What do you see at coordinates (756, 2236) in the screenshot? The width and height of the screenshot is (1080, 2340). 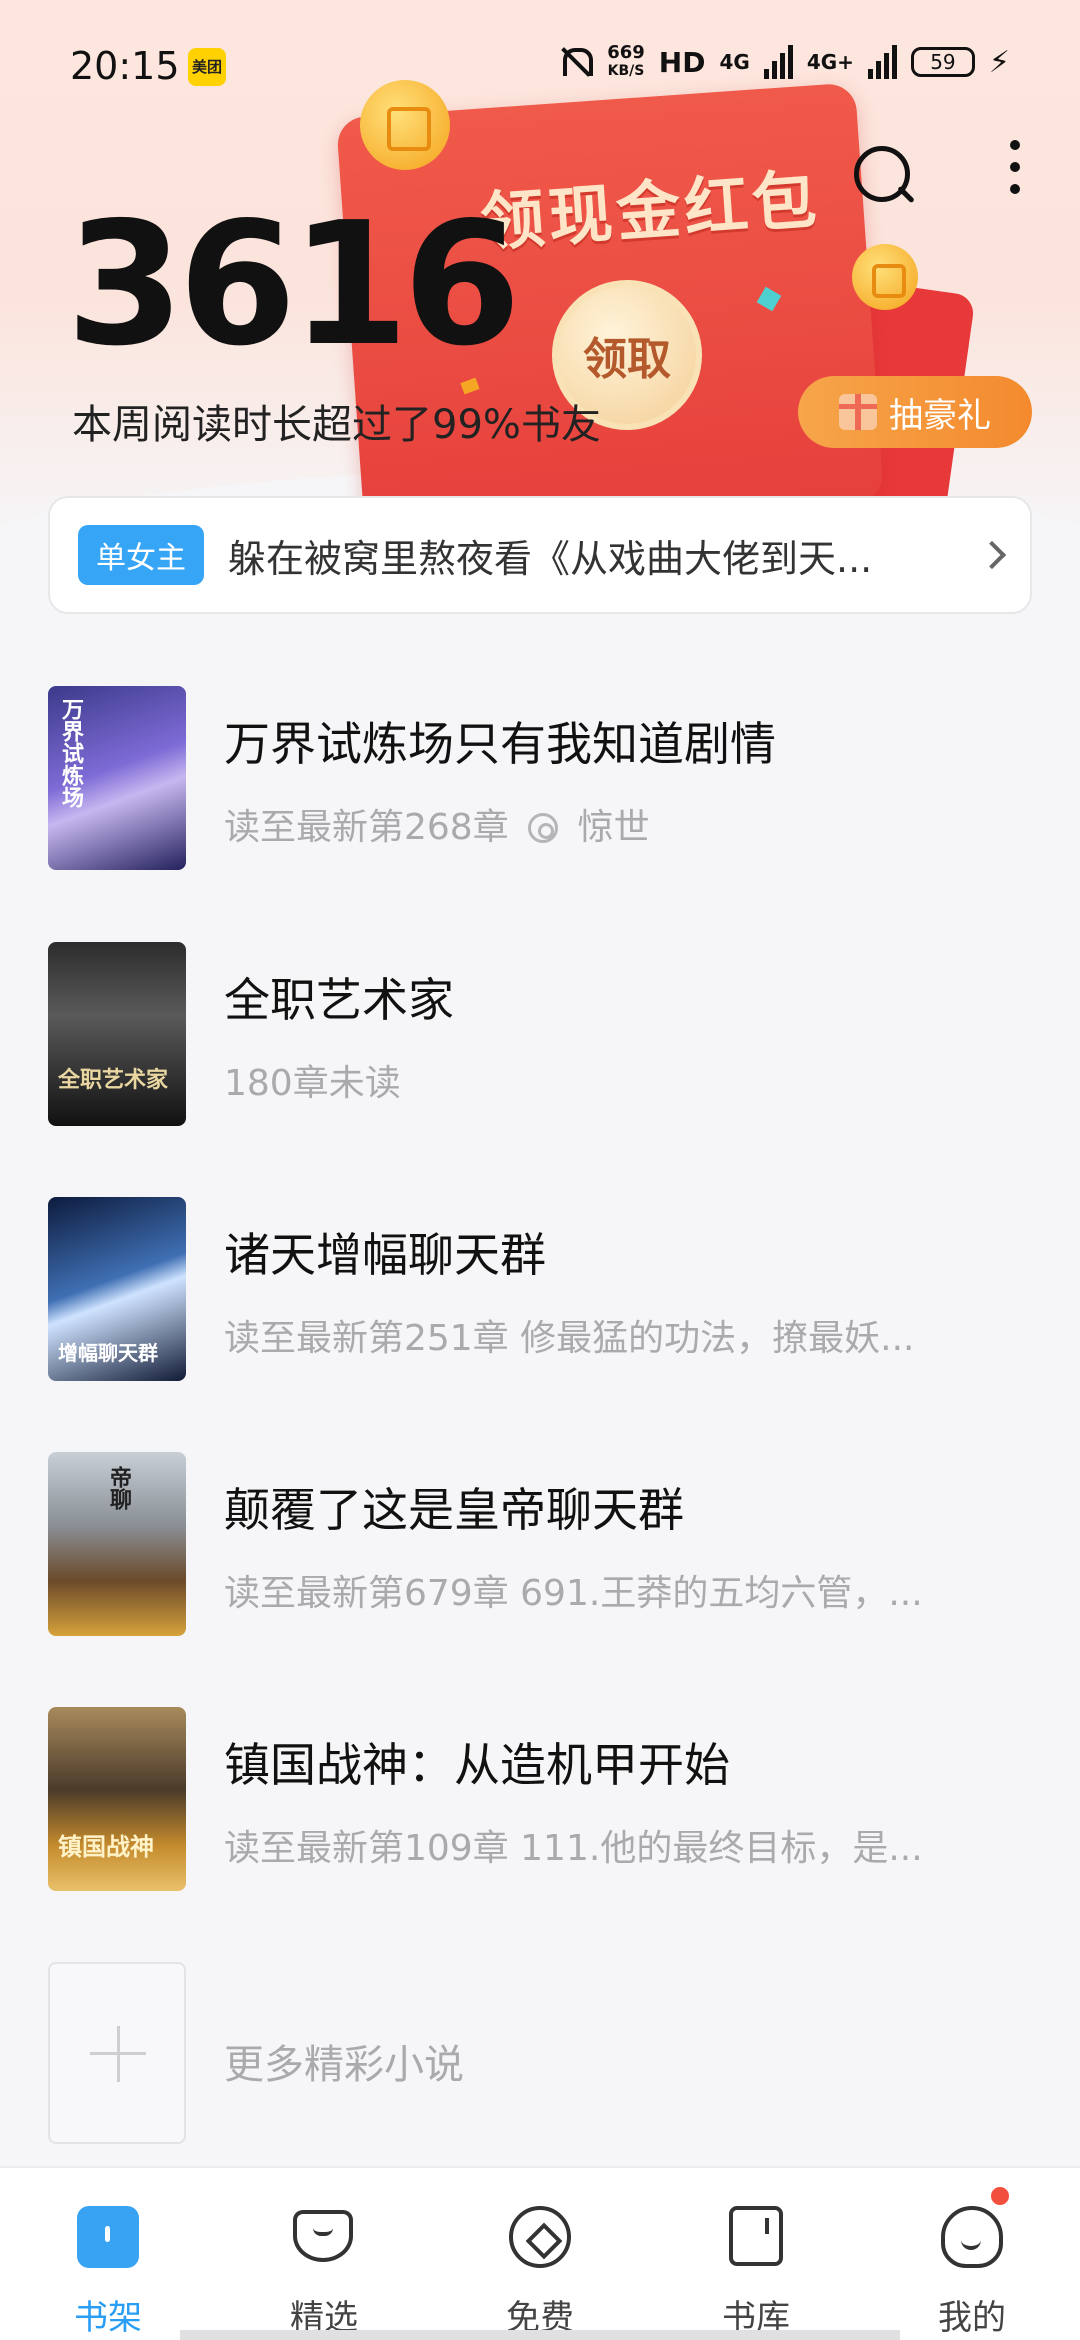 I see `library-icon` at bounding box center [756, 2236].